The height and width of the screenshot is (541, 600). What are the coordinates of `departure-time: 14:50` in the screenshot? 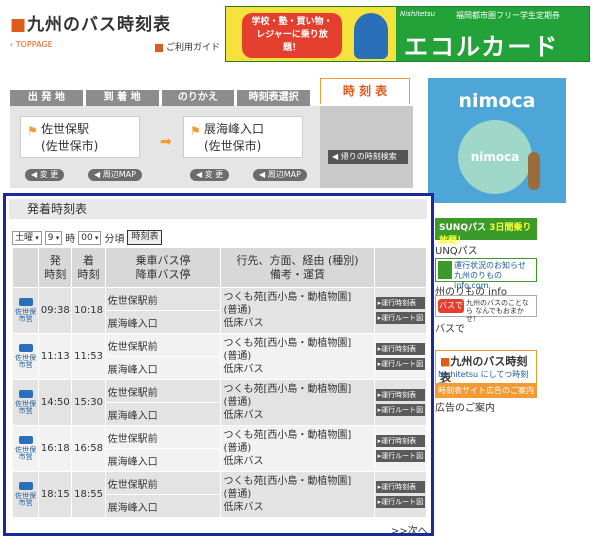 It's located at (55, 402).